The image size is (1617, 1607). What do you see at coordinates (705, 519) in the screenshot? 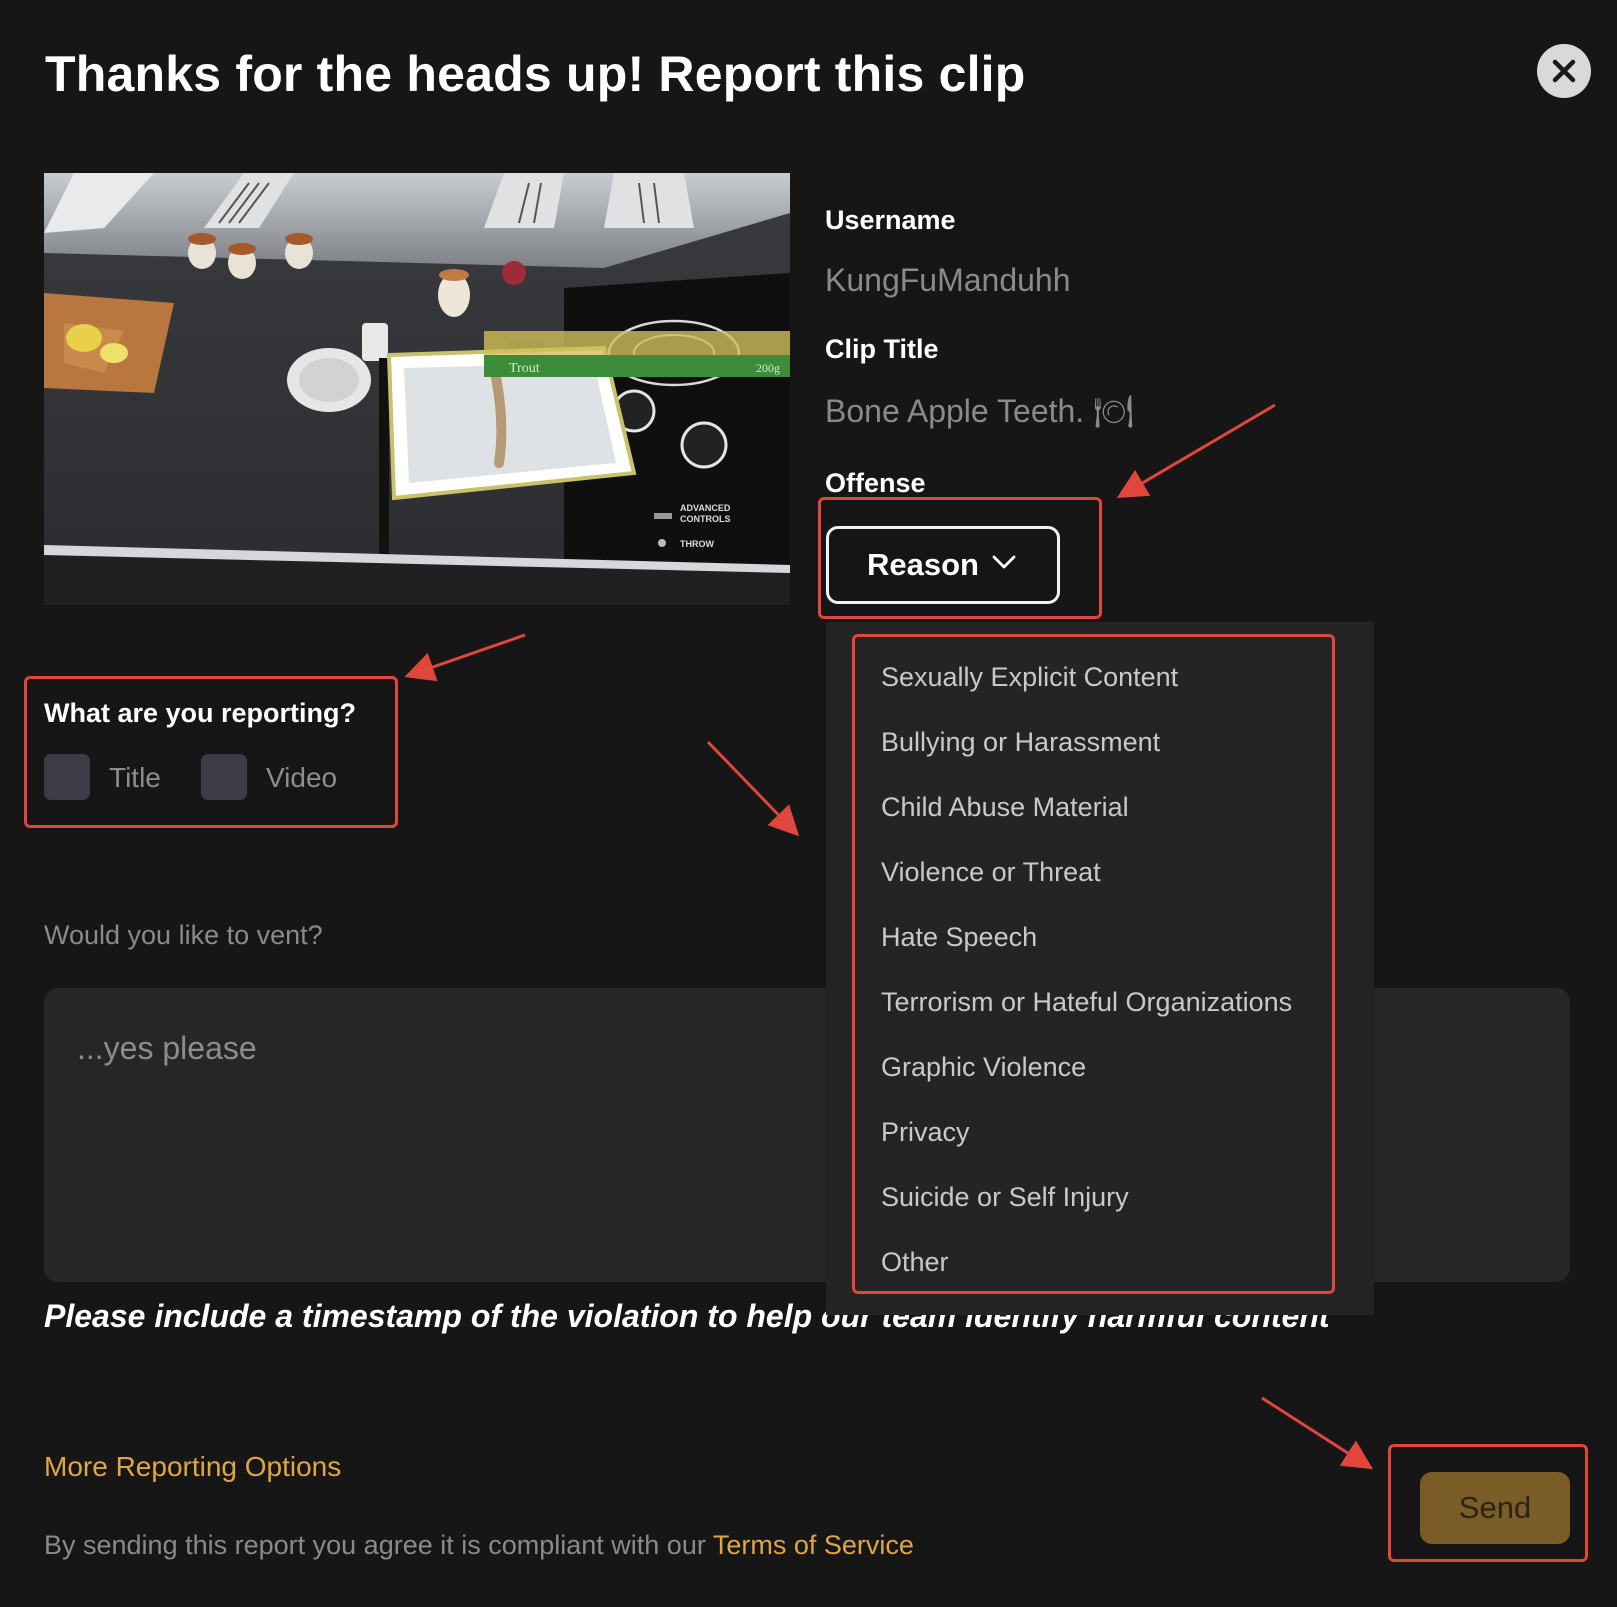
I see `svg-text: CONTROLS` at bounding box center [705, 519].